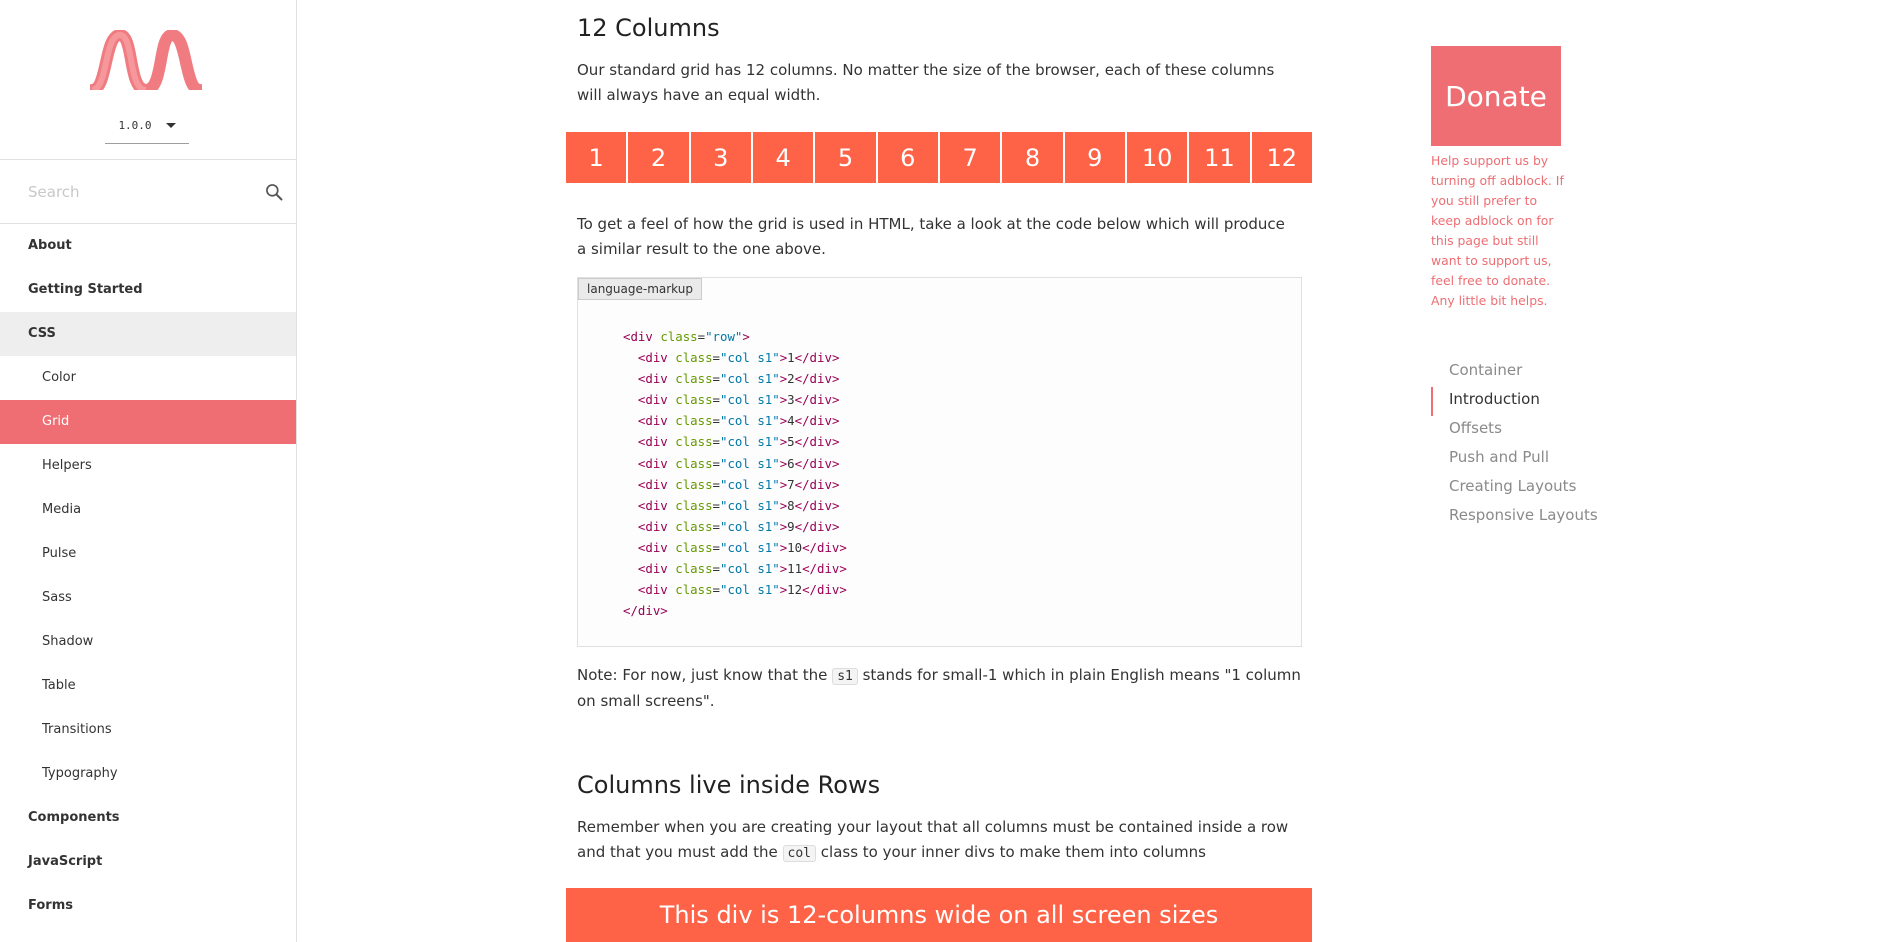 Image resolution: width=1902 pixels, height=942 pixels. What do you see at coordinates (148, 598) in the screenshot?
I see `sidebar-item-sass: Sass` at bounding box center [148, 598].